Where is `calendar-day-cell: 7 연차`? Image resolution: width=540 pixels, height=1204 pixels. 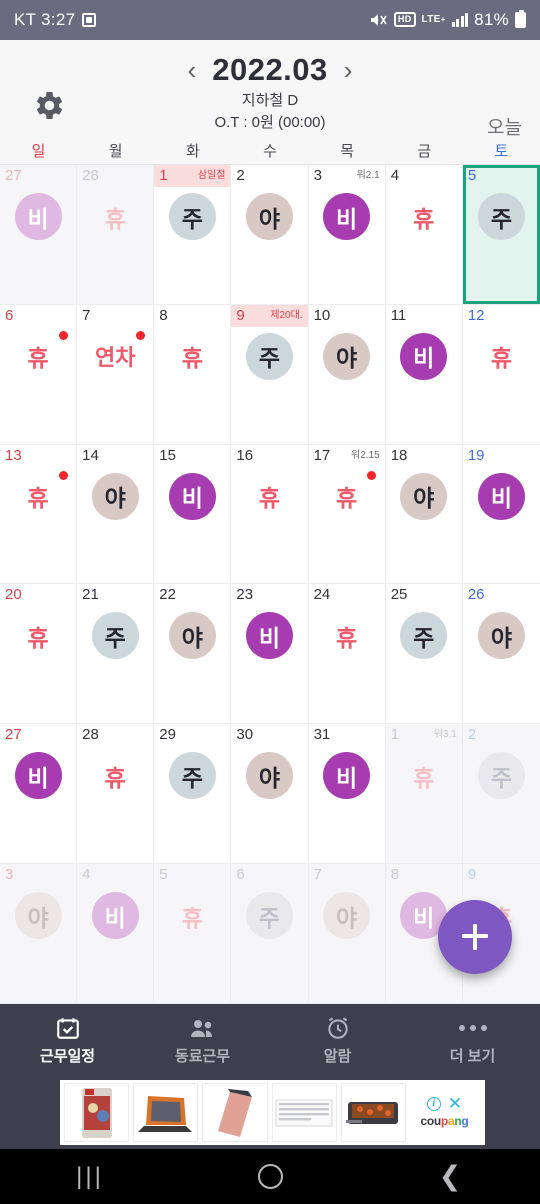
calendar-day-cell: 7 연차 is located at coordinates (116, 374).